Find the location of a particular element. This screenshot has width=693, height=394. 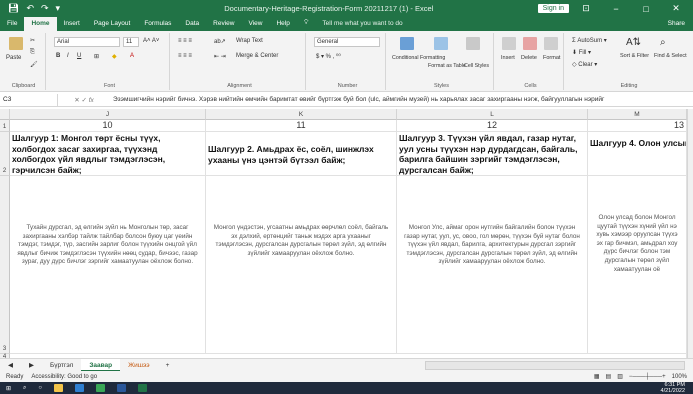

cell-m1: 13 is located at coordinates (637, 126).